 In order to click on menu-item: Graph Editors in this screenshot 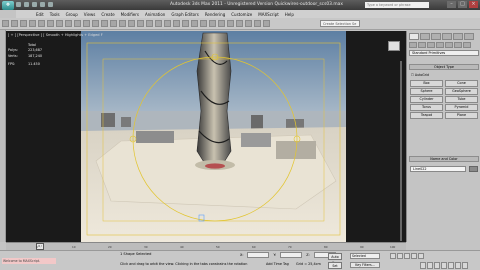, I will do `click(184, 14)`.